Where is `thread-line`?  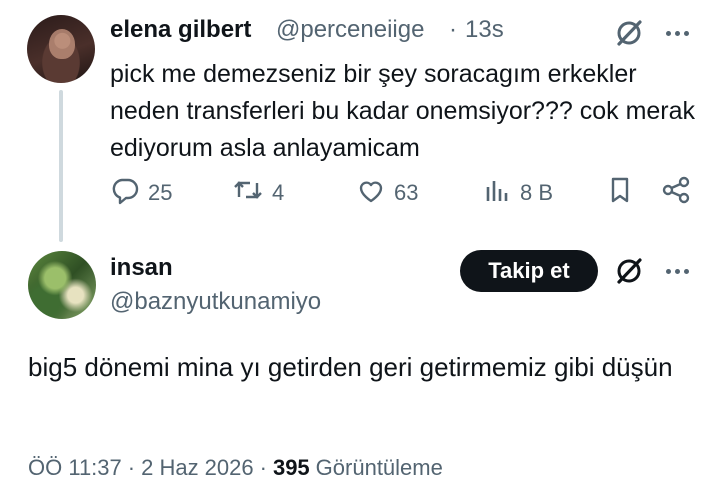
thread-line is located at coordinates (61, 166).